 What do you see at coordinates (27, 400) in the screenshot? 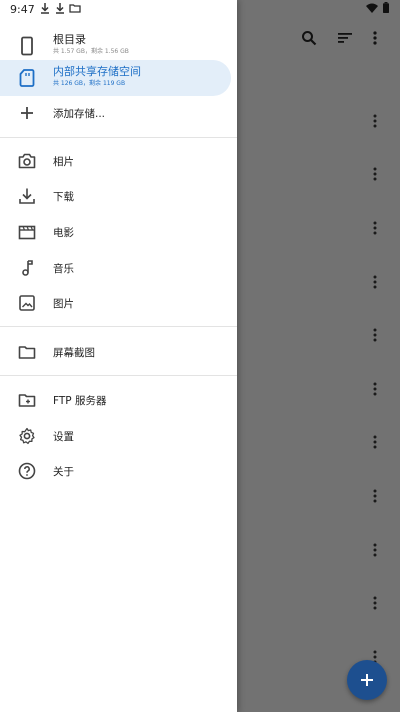
I see `ftp-folder-icon` at bounding box center [27, 400].